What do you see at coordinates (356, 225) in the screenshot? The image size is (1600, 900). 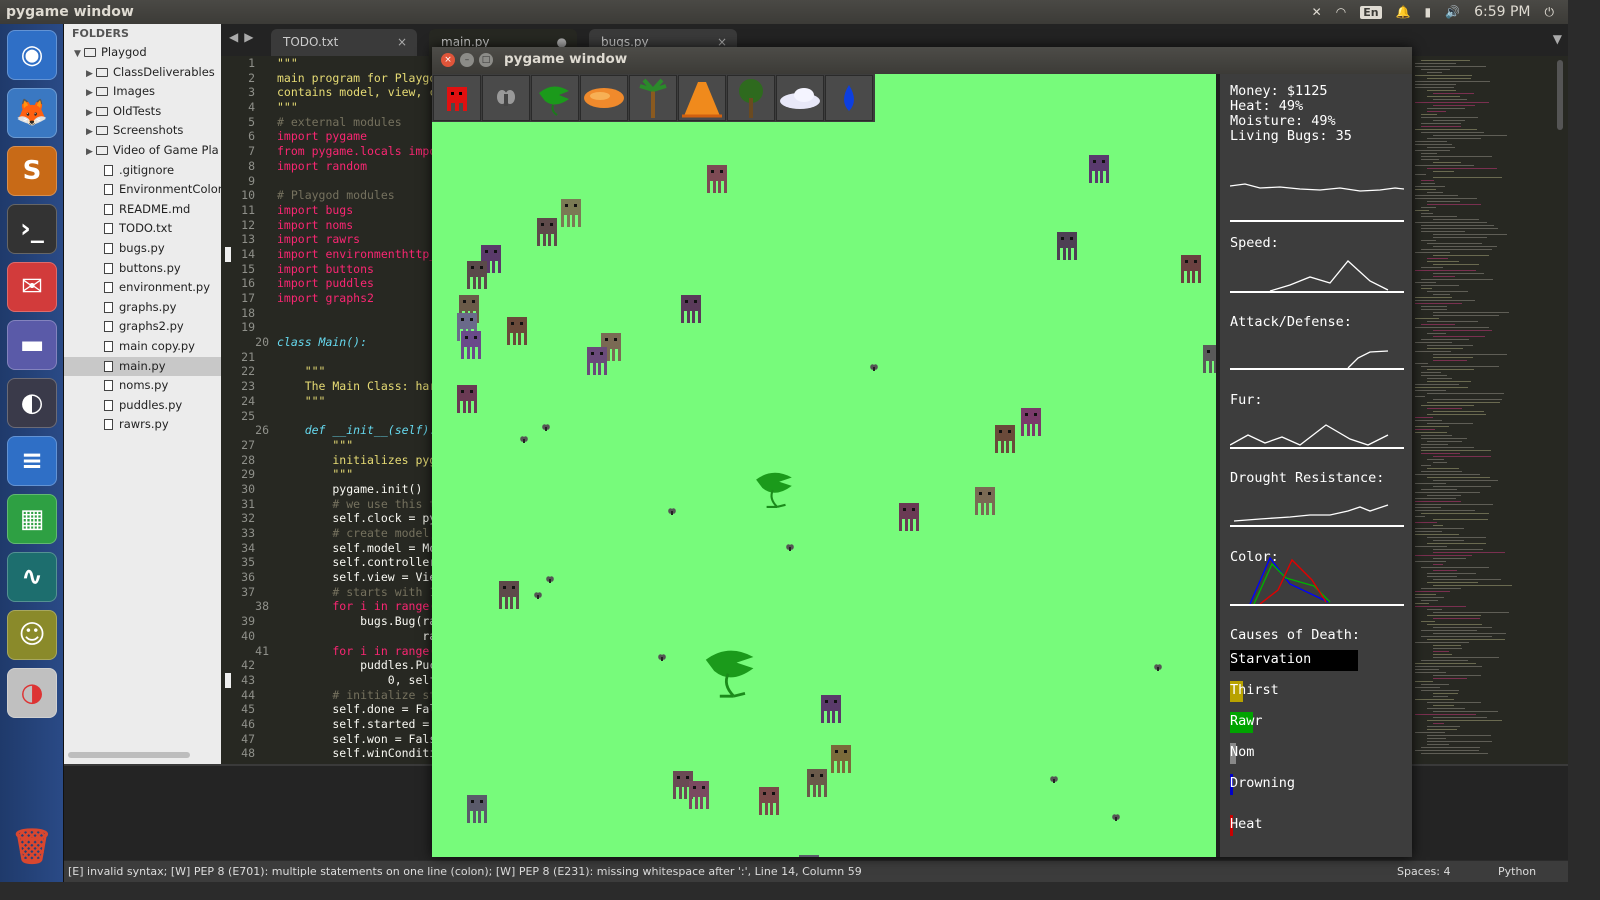 I see `code-line: import noms` at bounding box center [356, 225].